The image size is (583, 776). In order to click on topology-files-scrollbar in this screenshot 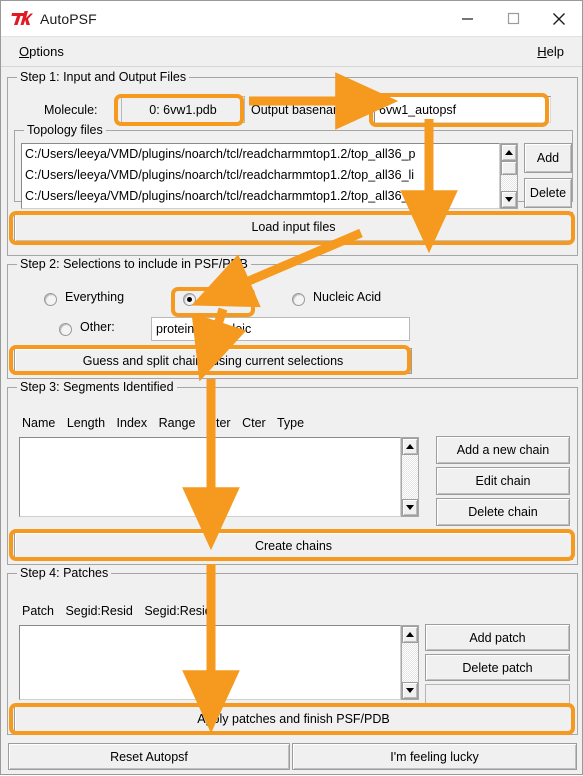, I will do `click(509, 176)`.